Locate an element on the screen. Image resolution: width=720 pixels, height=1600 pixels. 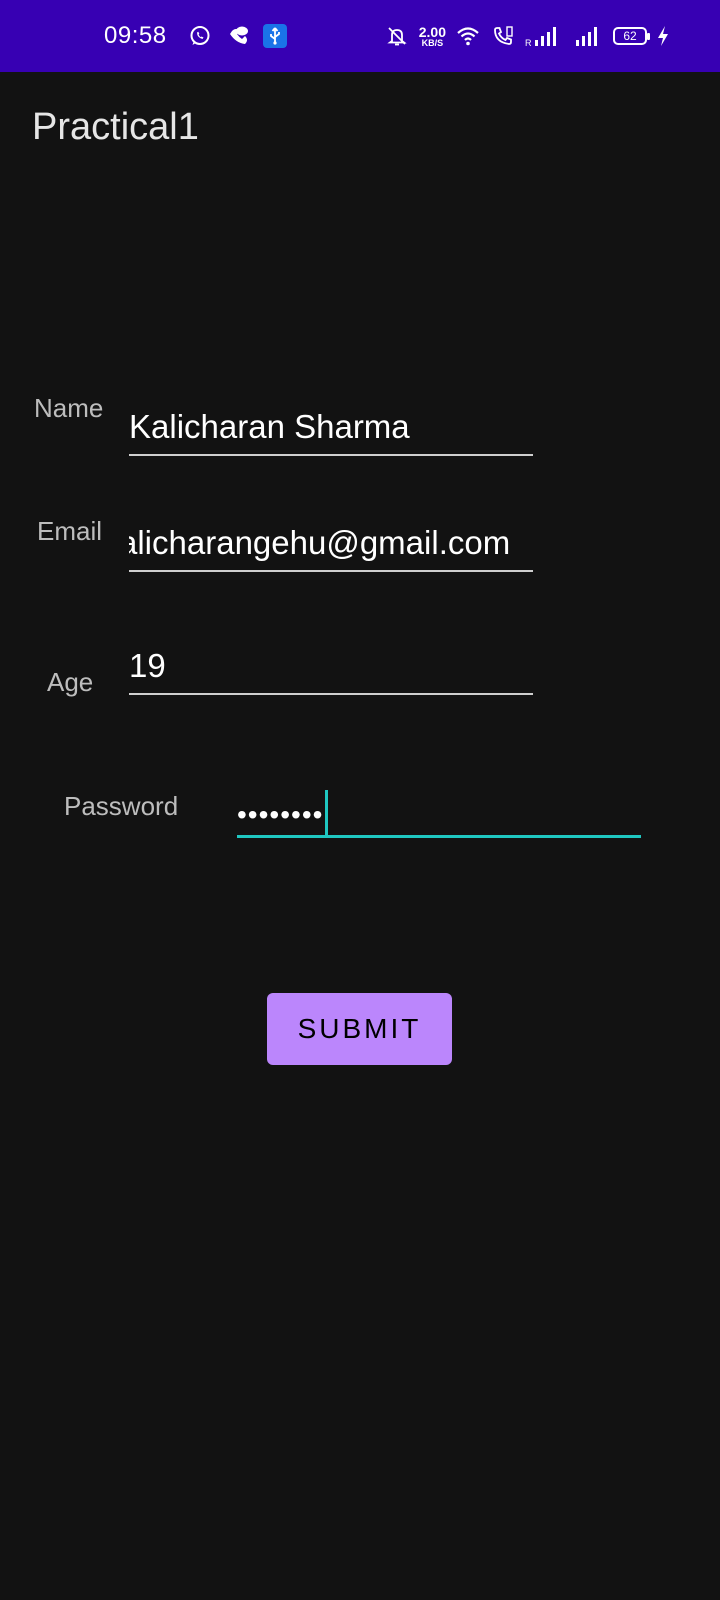
signal-icon: R is located at coordinates (545, 36).